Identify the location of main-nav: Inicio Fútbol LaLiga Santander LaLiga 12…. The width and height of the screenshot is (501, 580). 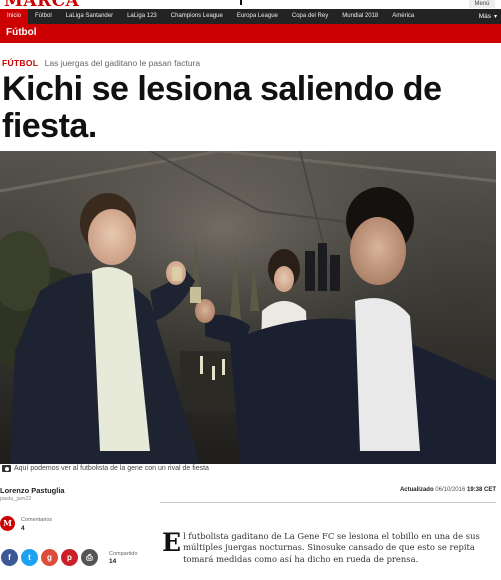
(250, 16).